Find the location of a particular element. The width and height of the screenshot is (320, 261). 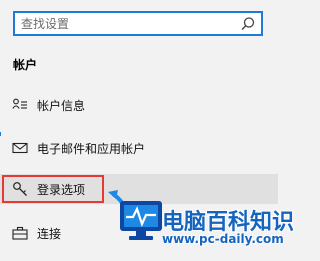

search-box is located at coordinates (138, 23).